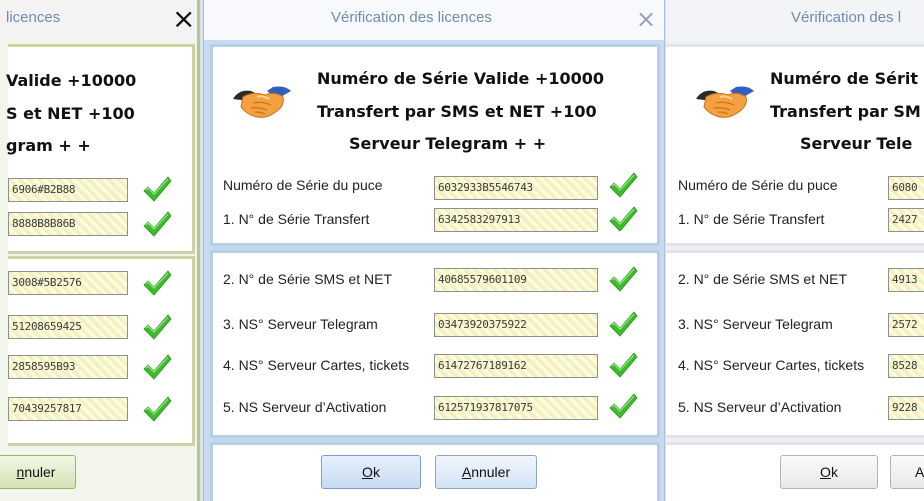 Image resolution: width=924 pixels, height=501 pixels. What do you see at coordinates (856, 143) in the screenshot?
I see `right-heading-line3: Serveur Tele` at bounding box center [856, 143].